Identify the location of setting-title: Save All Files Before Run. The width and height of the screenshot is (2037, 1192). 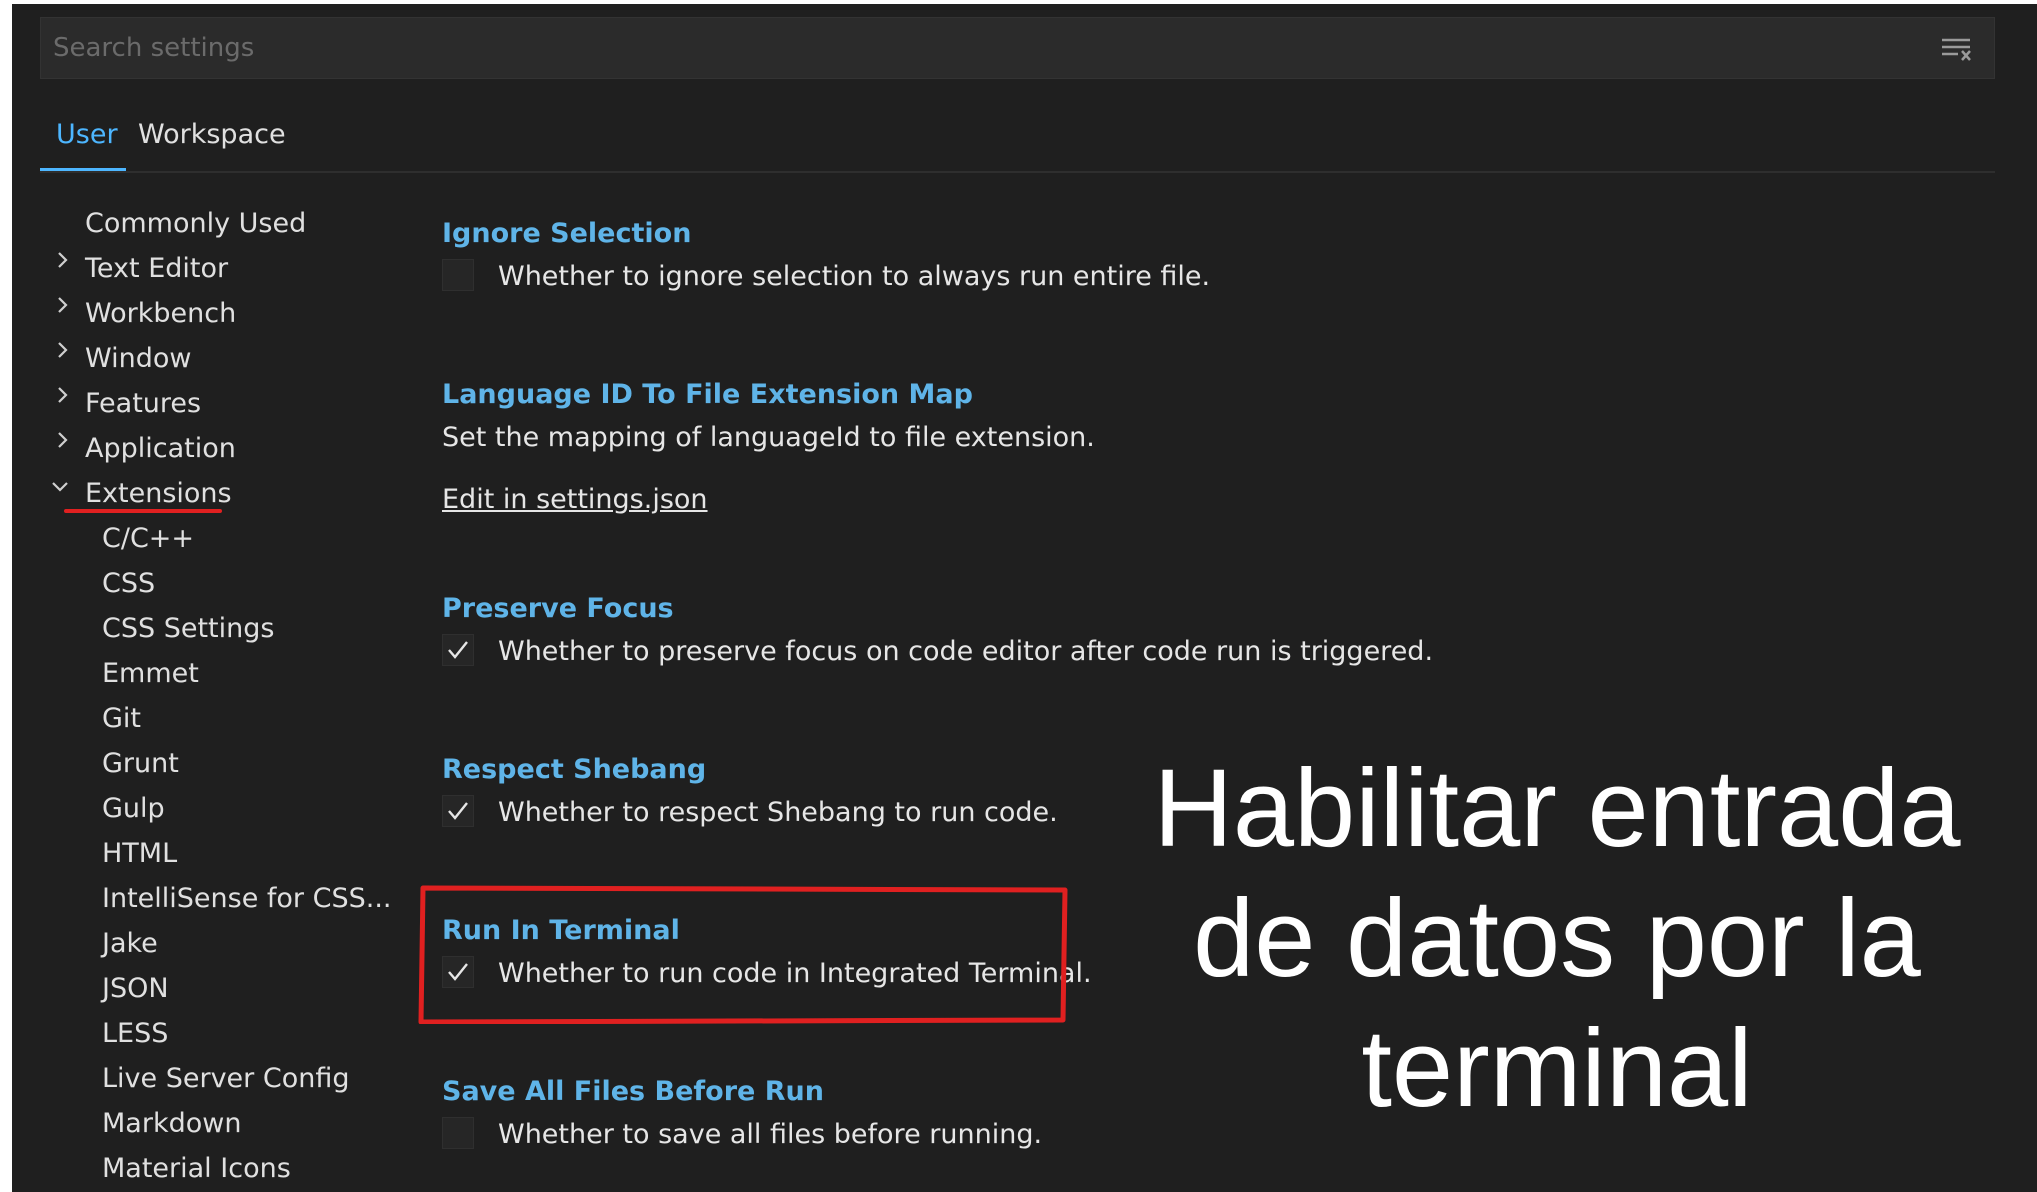
(633, 1091).